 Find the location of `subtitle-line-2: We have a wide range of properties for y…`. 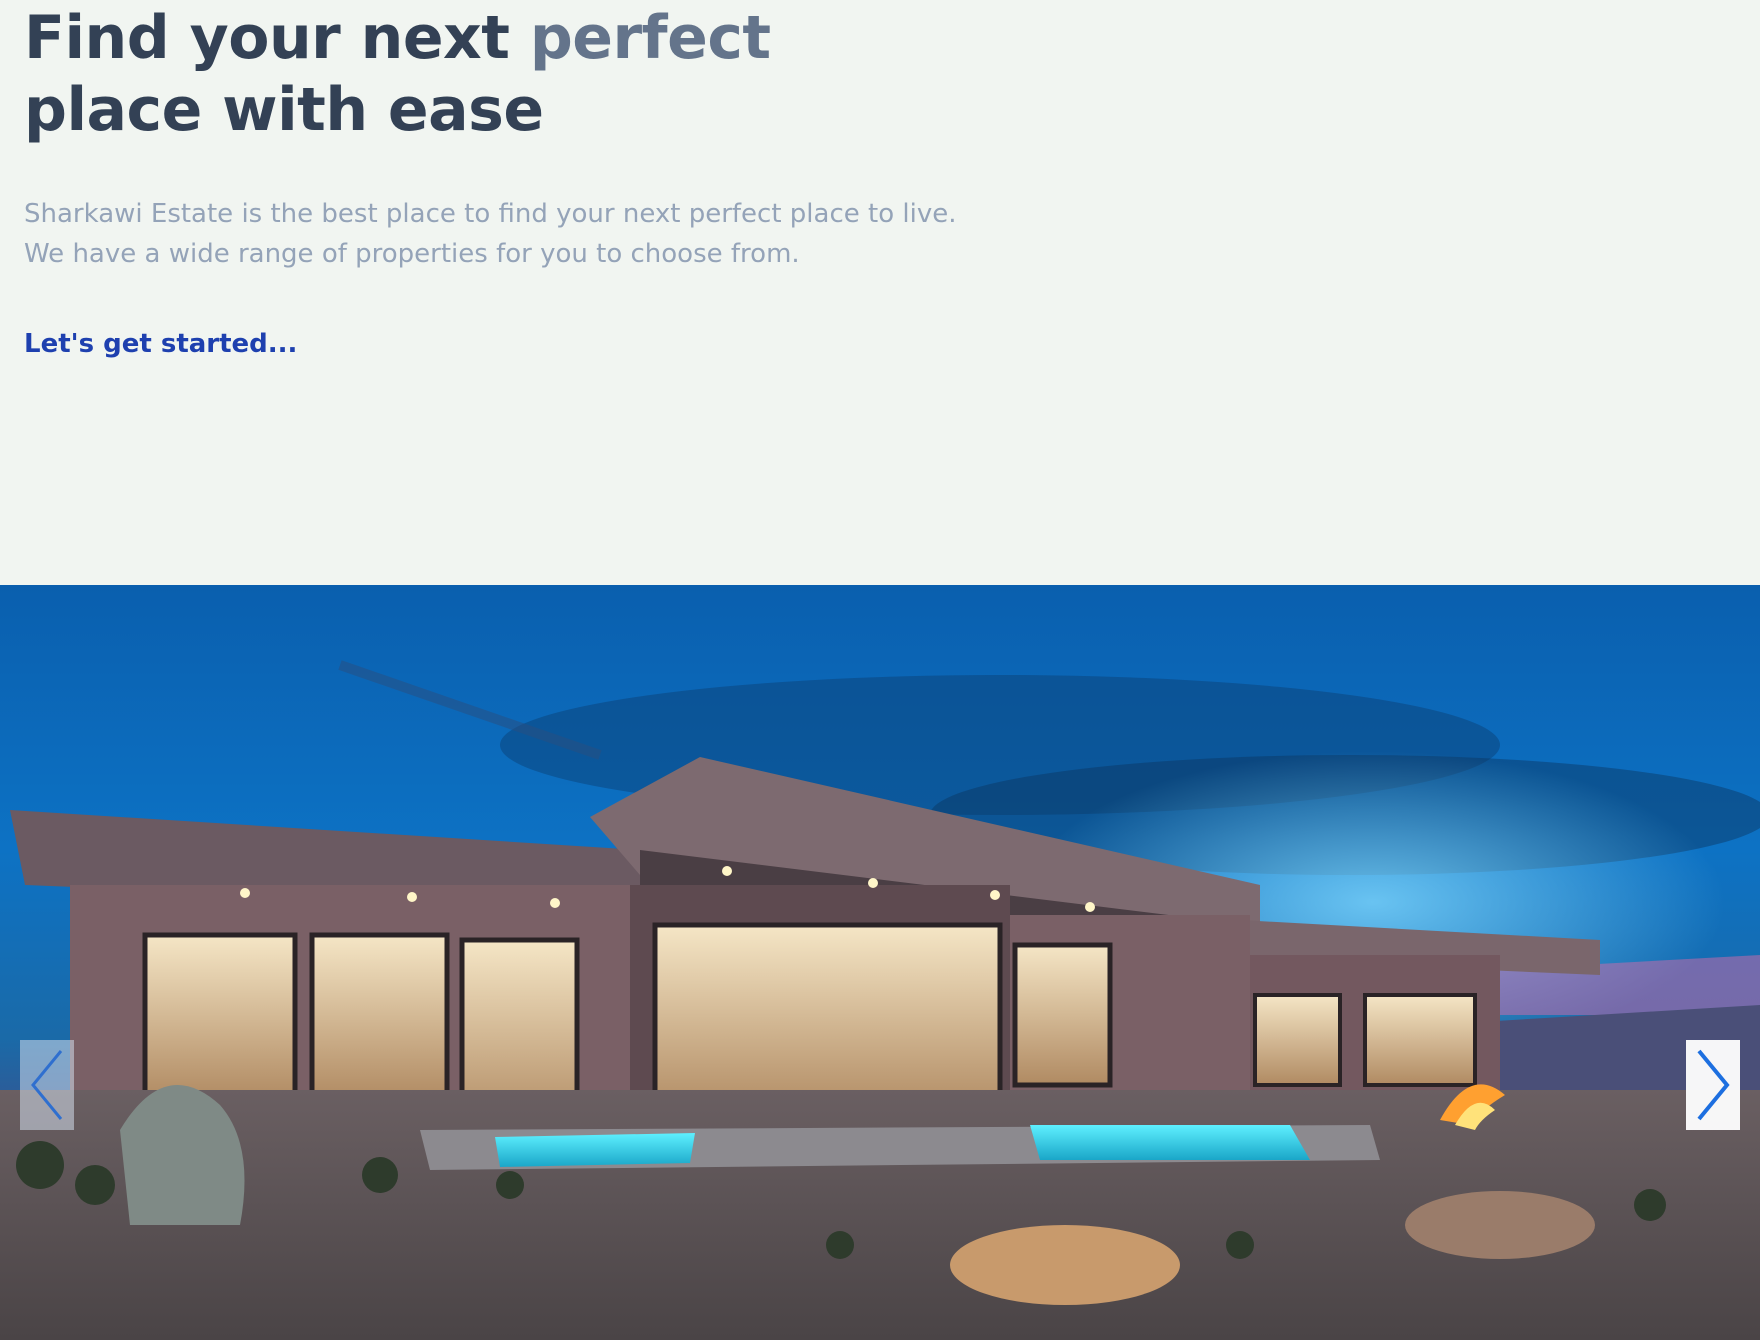

subtitle-line-2: We have a wide range of properties for y… is located at coordinates (412, 254).